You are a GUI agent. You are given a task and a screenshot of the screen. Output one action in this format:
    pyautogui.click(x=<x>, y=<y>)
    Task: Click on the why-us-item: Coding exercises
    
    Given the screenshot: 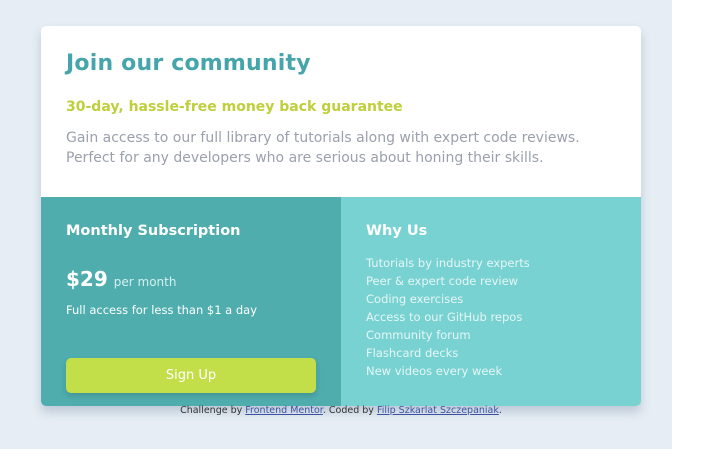 What is the action you would take?
    pyautogui.click(x=415, y=299)
    